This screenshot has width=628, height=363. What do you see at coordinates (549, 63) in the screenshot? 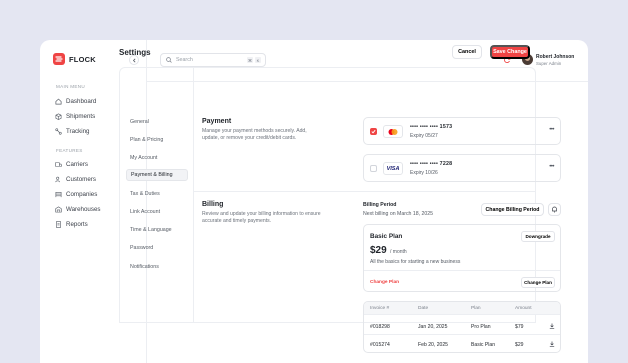
I see `user-role: Super Admin` at bounding box center [549, 63].